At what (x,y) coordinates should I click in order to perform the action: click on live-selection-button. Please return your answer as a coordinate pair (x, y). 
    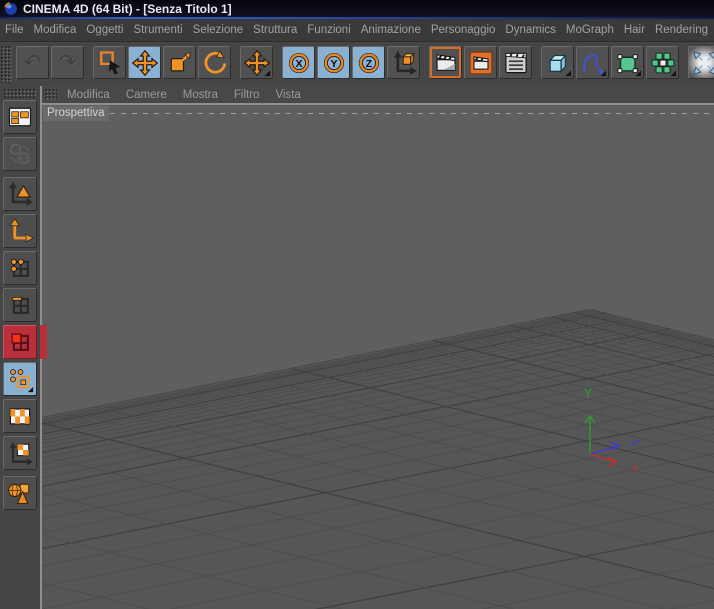
    Looking at the image, I should click on (109, 62).